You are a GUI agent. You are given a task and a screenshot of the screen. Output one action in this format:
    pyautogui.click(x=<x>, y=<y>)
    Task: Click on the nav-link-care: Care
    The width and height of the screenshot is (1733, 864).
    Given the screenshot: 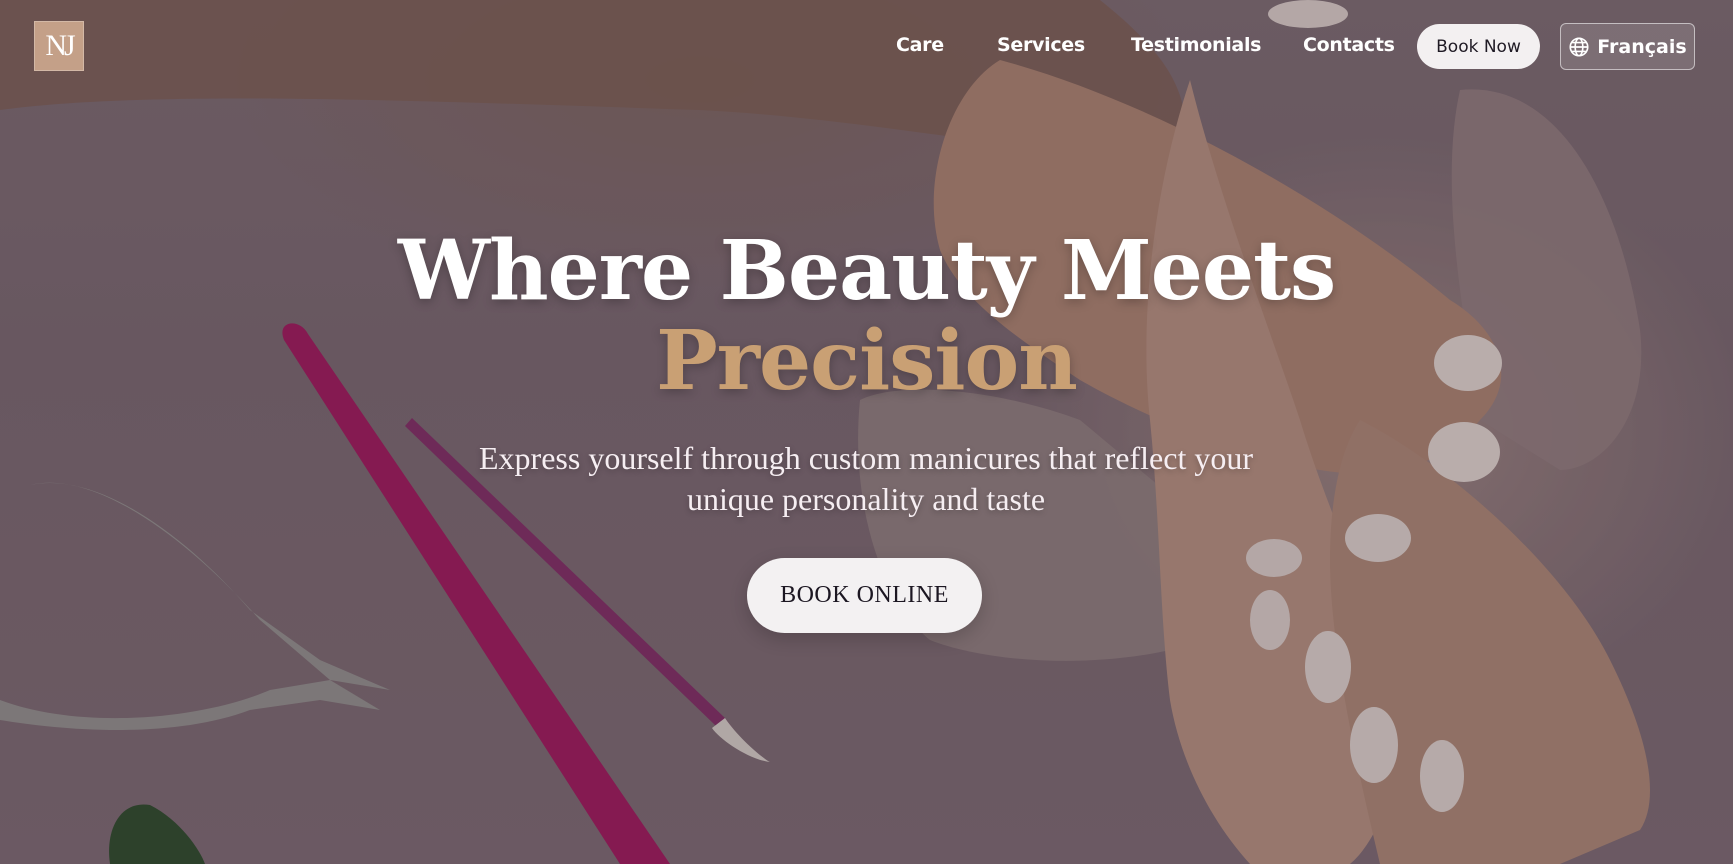 What is the action you would take?
    pyautogui.click(x=920, y=45)
    